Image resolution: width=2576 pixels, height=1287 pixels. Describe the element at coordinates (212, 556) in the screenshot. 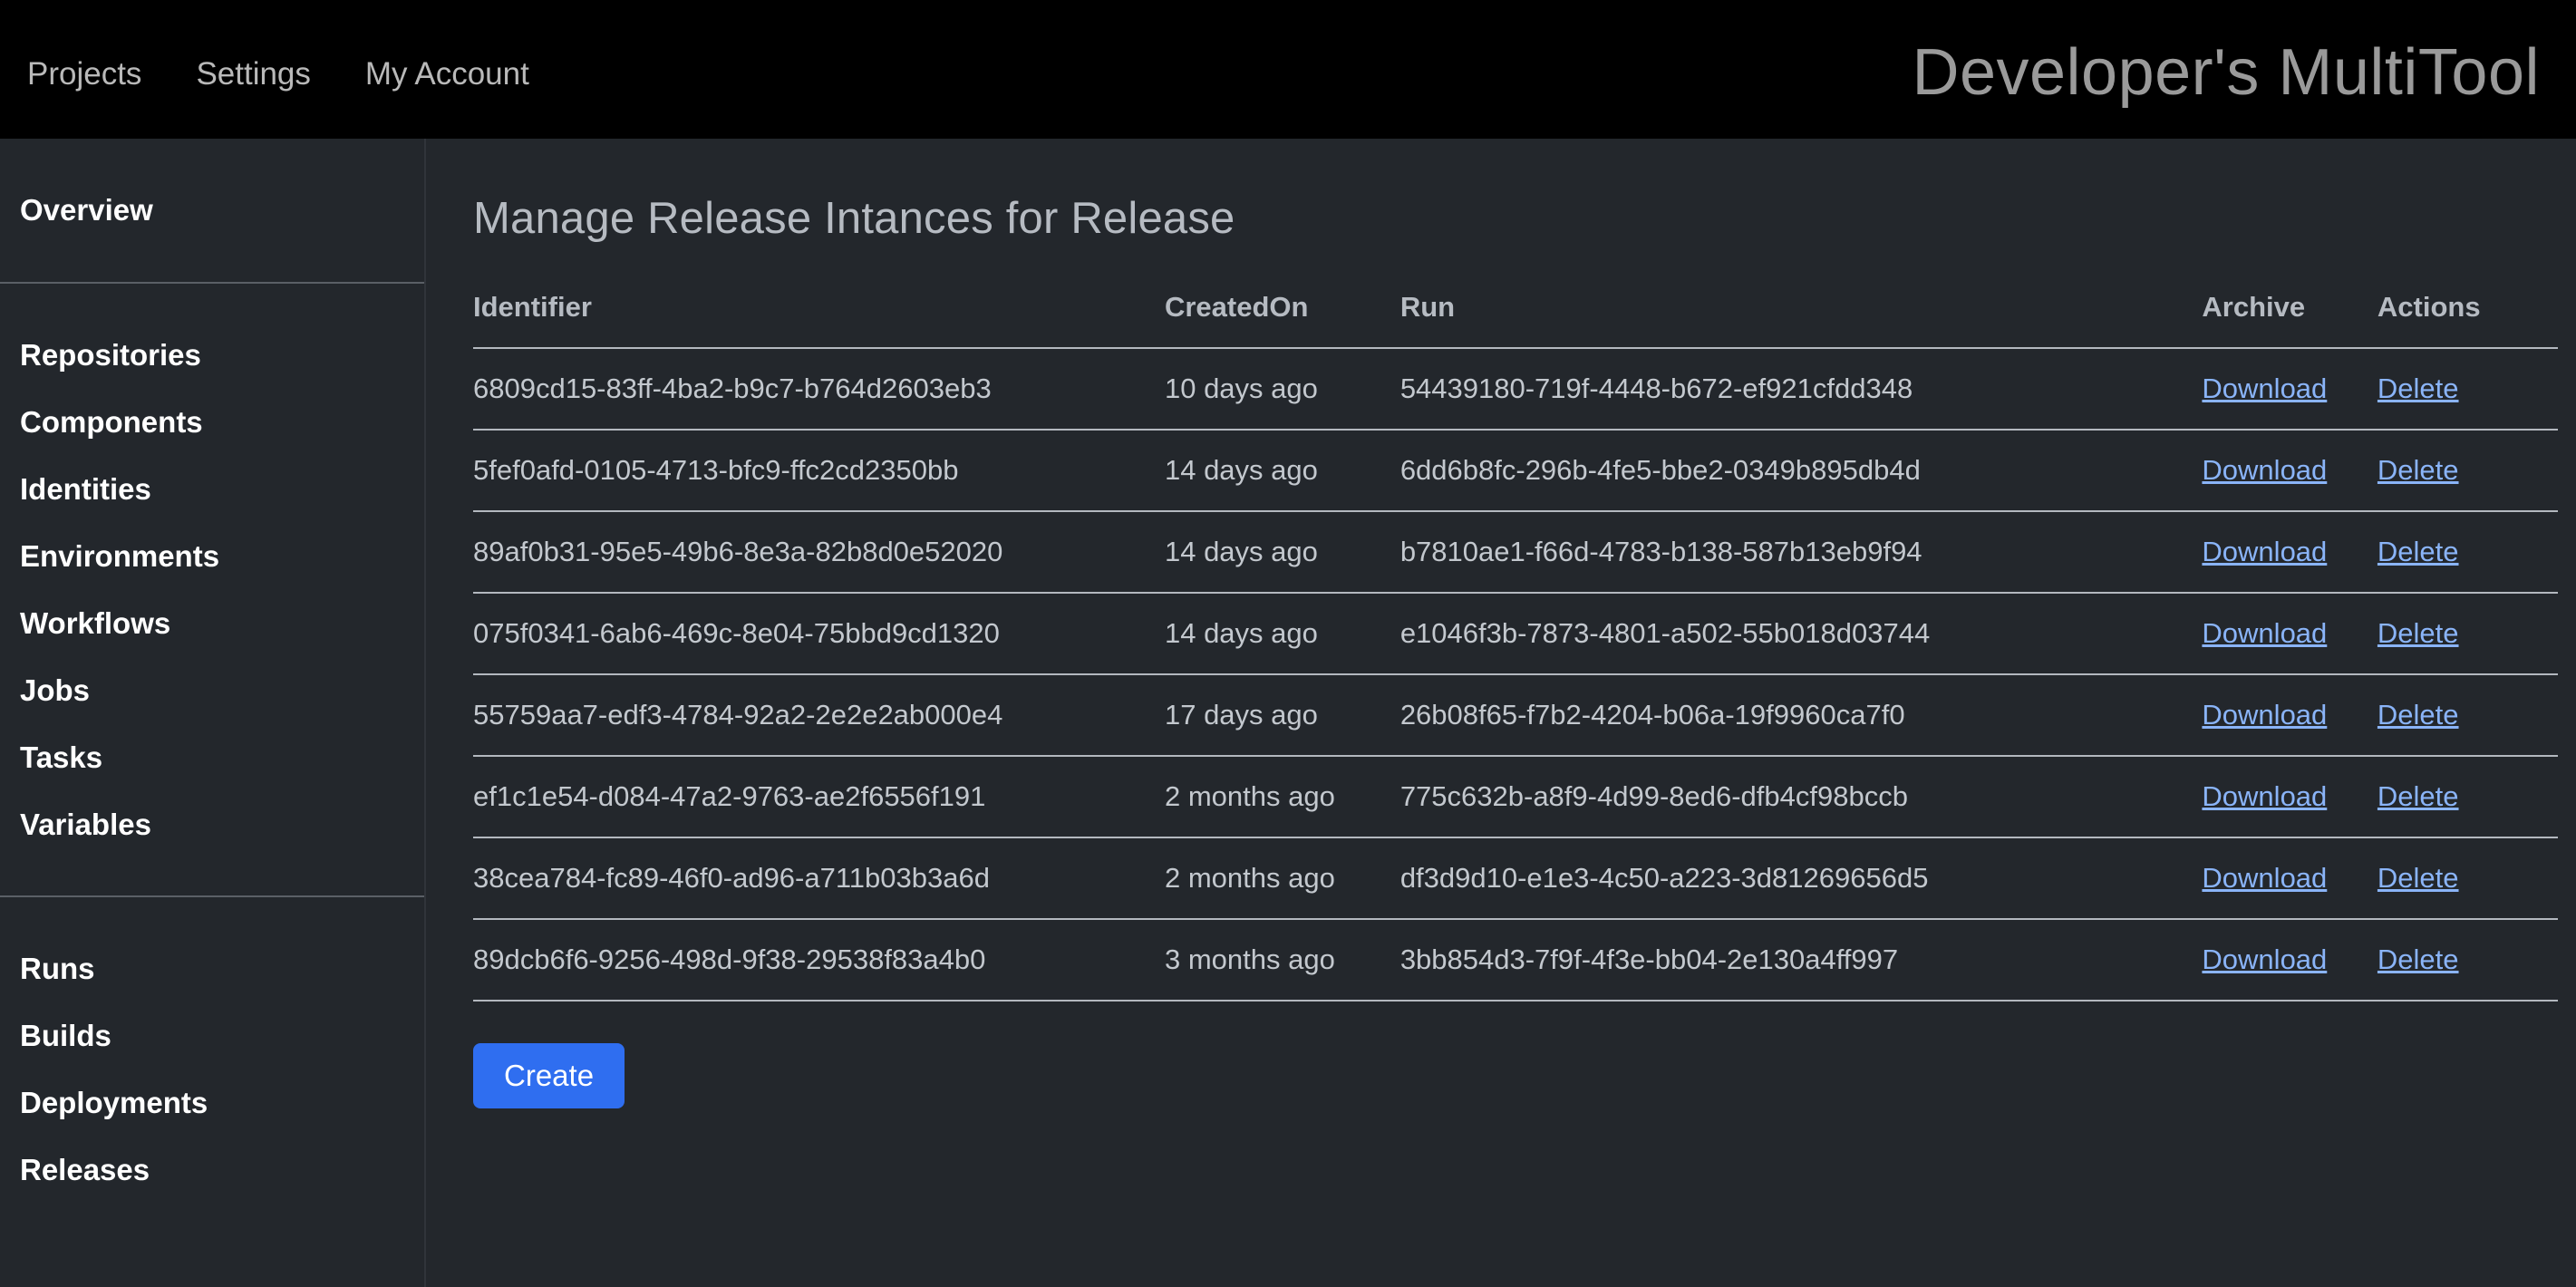

I see `sidebar-item-environments: Environments` at that location.